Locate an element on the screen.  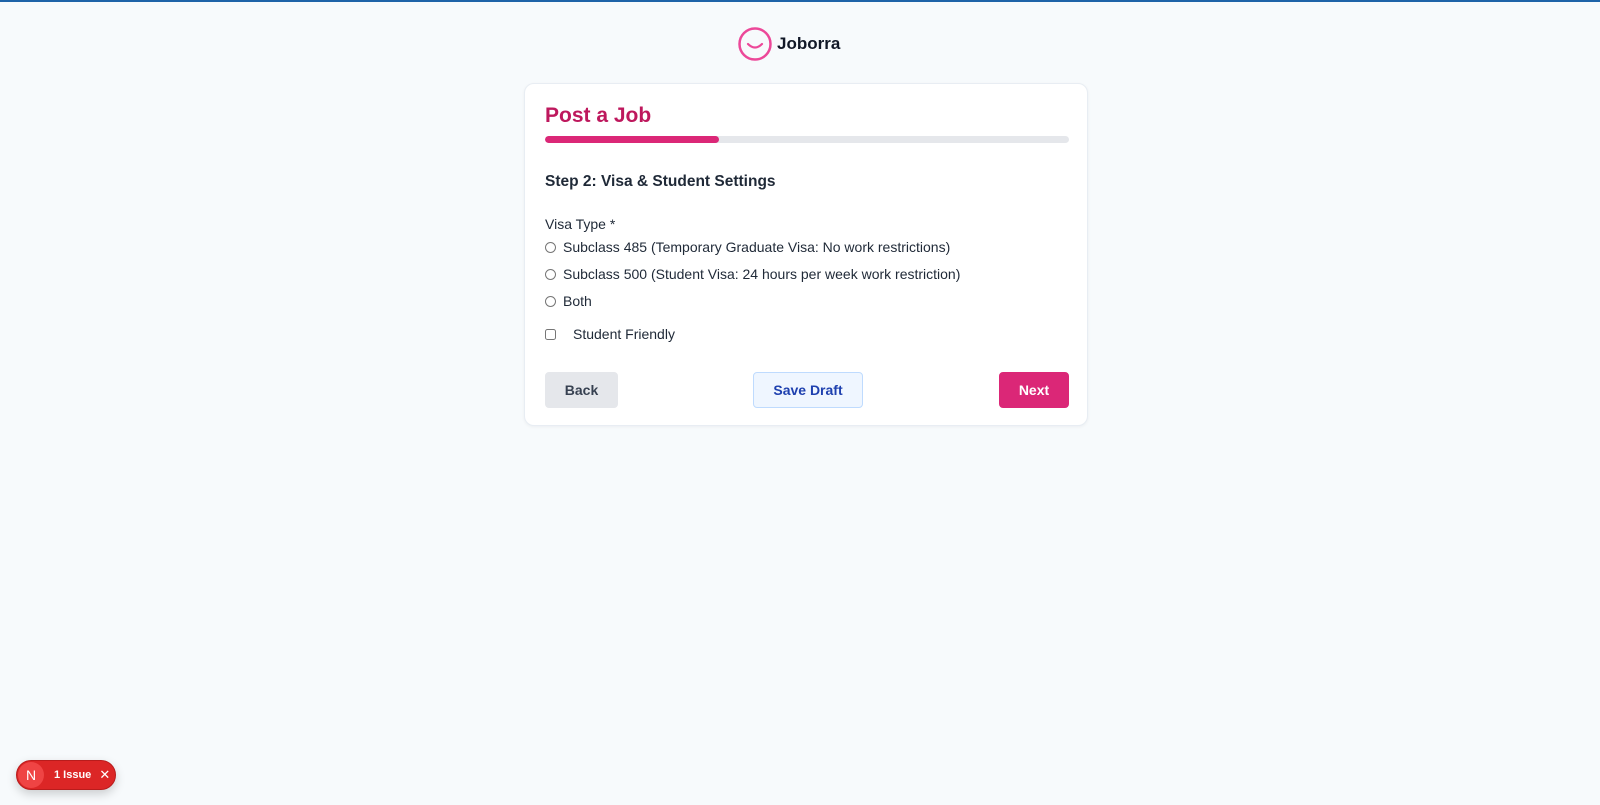
smile-face-icon is located at coordinates (755, 44).